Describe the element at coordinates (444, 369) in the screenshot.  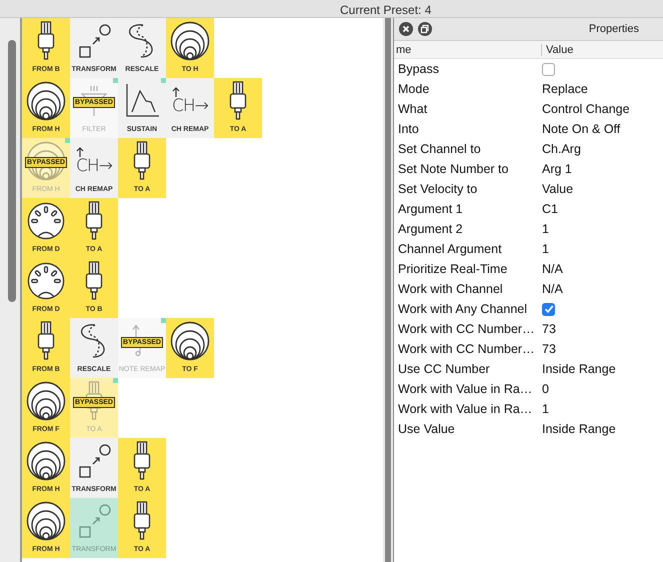
I see `property-name: Use CC Number` at that location.